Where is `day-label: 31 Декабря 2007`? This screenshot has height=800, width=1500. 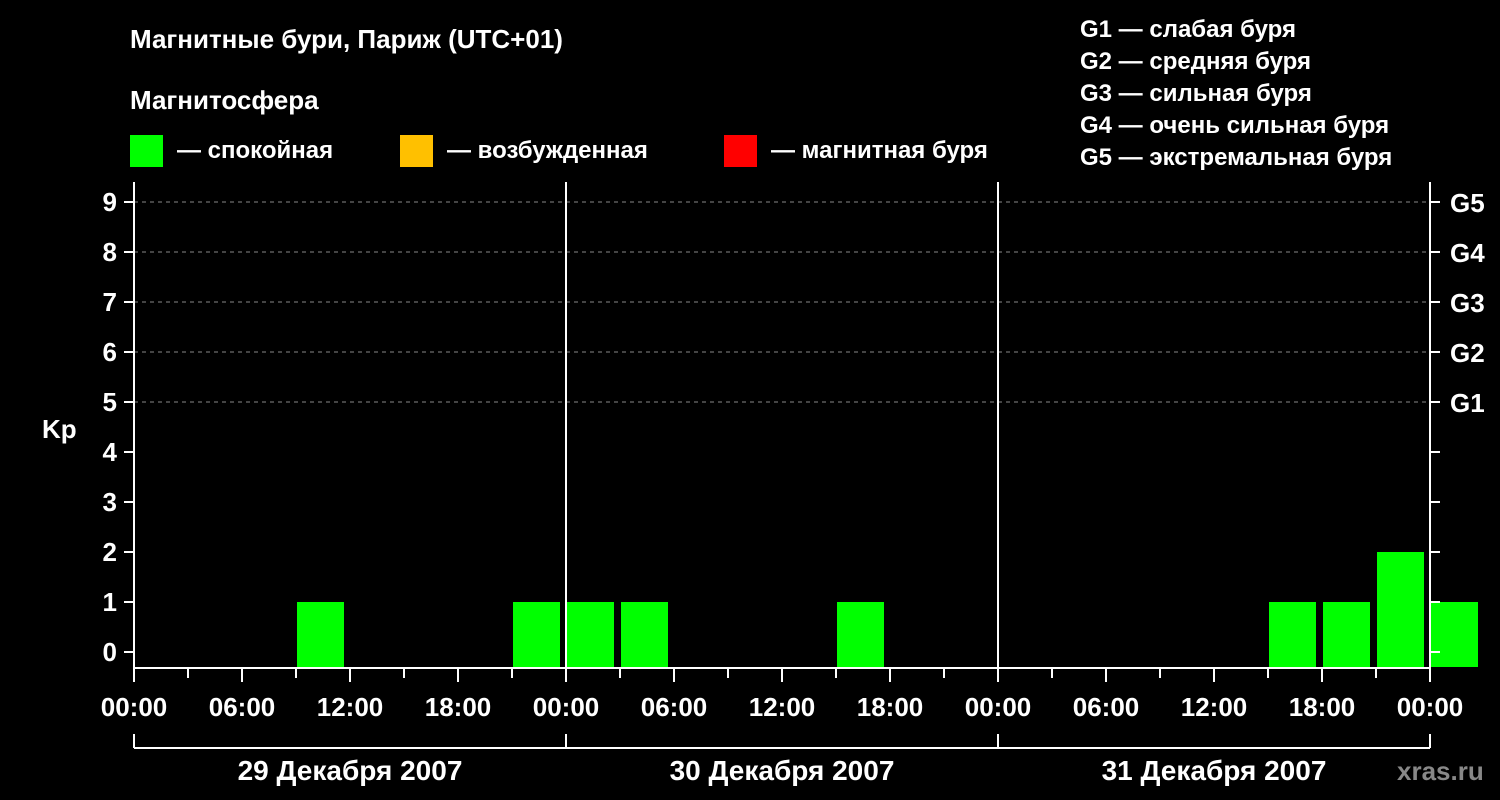 day-label: 31 Декабря 2007 is located at coordinates (1214, 770).